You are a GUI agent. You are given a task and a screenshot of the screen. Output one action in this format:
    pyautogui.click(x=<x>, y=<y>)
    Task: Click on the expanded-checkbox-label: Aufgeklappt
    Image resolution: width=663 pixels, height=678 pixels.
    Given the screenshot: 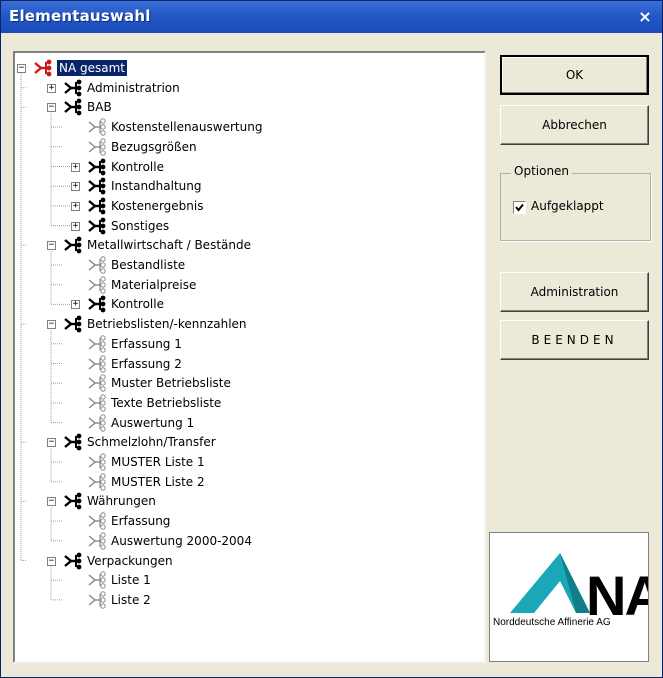 What is the action you would take?
    pyautogui.click(x=567, y=206)
    